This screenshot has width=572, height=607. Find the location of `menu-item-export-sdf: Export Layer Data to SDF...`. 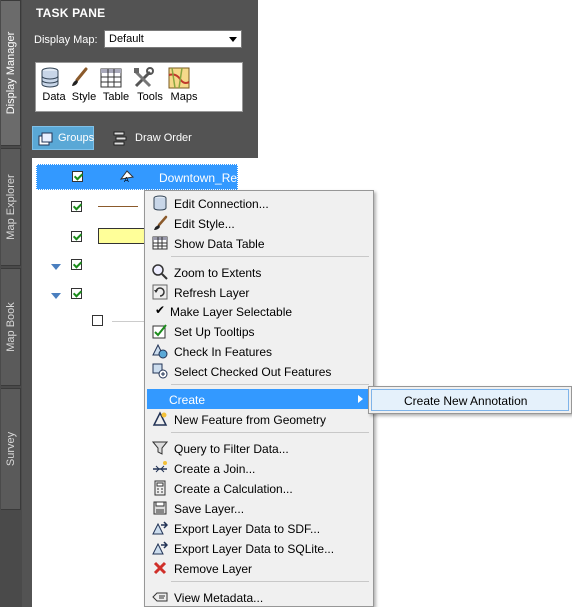

menu-item-export-sdf: Export Layer Data to SDF... is located at coordinates (259, 528).